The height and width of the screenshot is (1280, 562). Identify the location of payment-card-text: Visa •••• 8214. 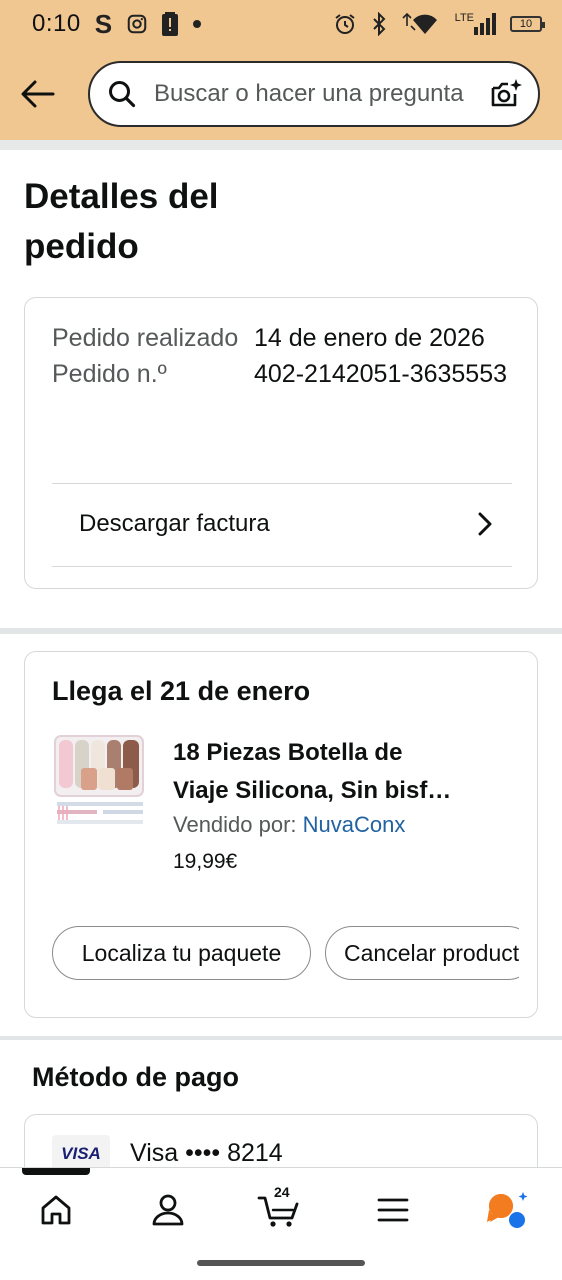
(206, 1153).